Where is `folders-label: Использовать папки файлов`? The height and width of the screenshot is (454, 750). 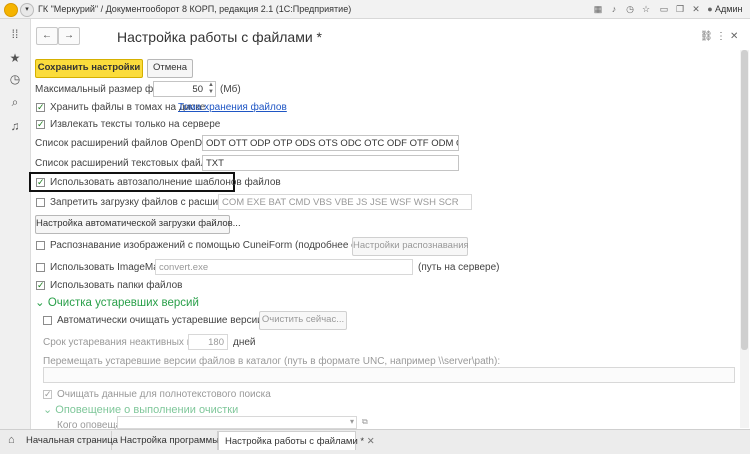 folders-label: Использовать папки файлов is located at coordinates (116, 285).